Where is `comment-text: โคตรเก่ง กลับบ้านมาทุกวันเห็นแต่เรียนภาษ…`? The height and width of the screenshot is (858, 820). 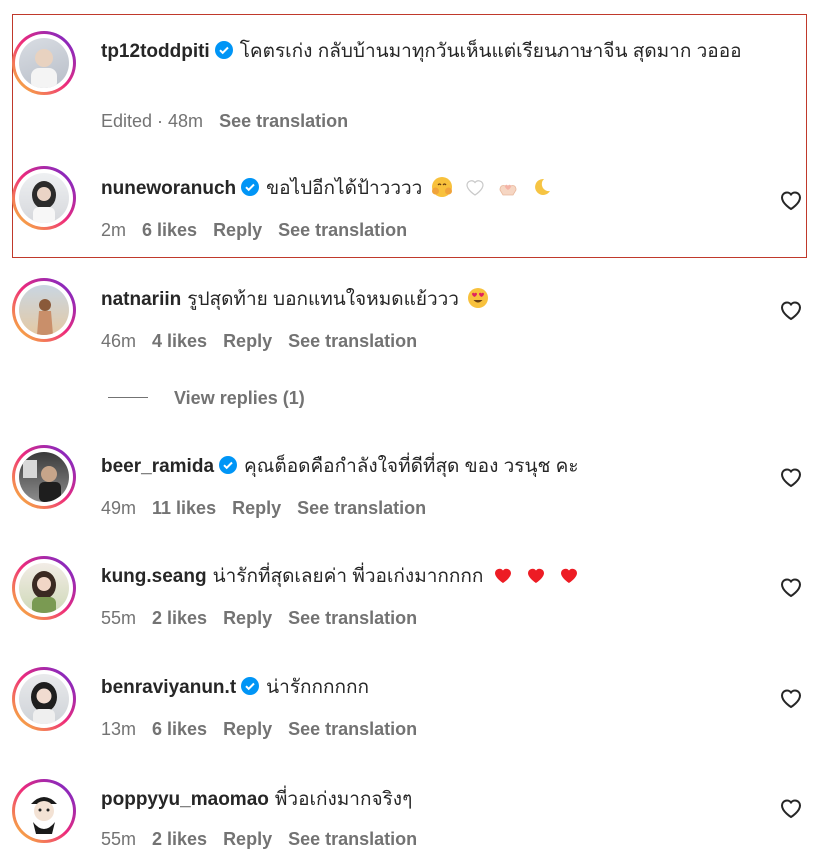 comment-text: โคตรเก่ง กลับบ้านมาทุกวันเห็นแต่เรียนภาษ… is located at coordinates (490, 51).